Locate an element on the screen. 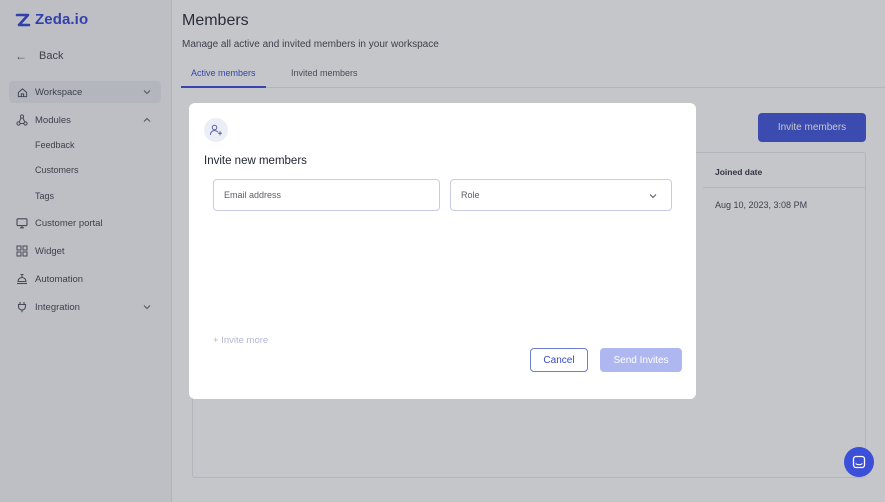  chevron-down-icon is located at coordinates (653, 196).